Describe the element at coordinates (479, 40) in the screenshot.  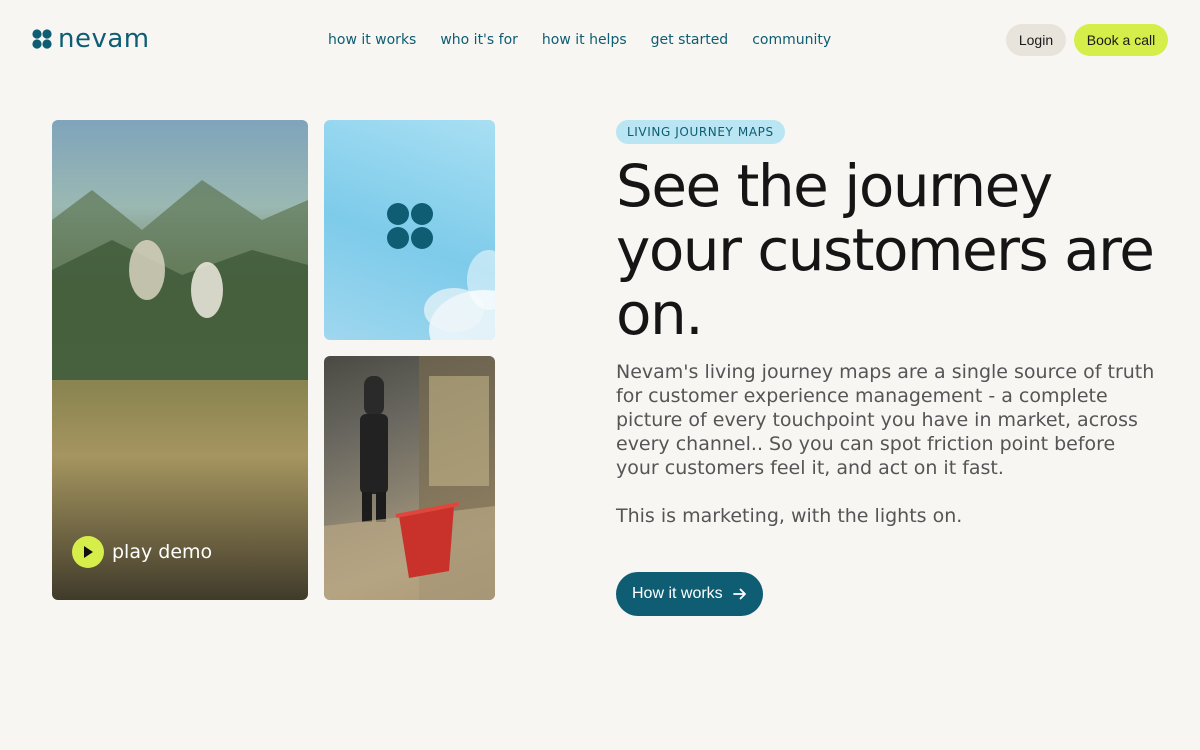
I see `nav-link-who-its-for: who it's for` at that location.